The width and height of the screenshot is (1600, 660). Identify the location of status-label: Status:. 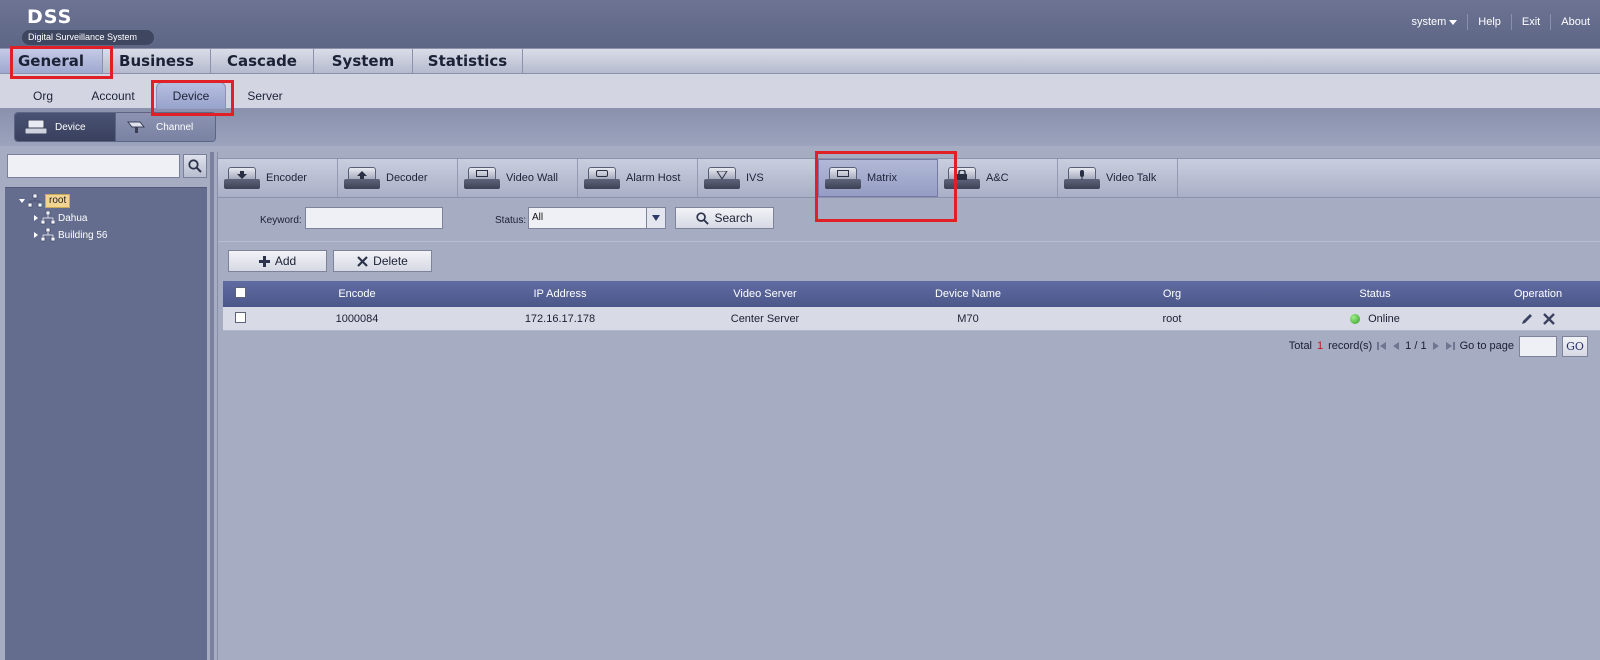
(511, 220).